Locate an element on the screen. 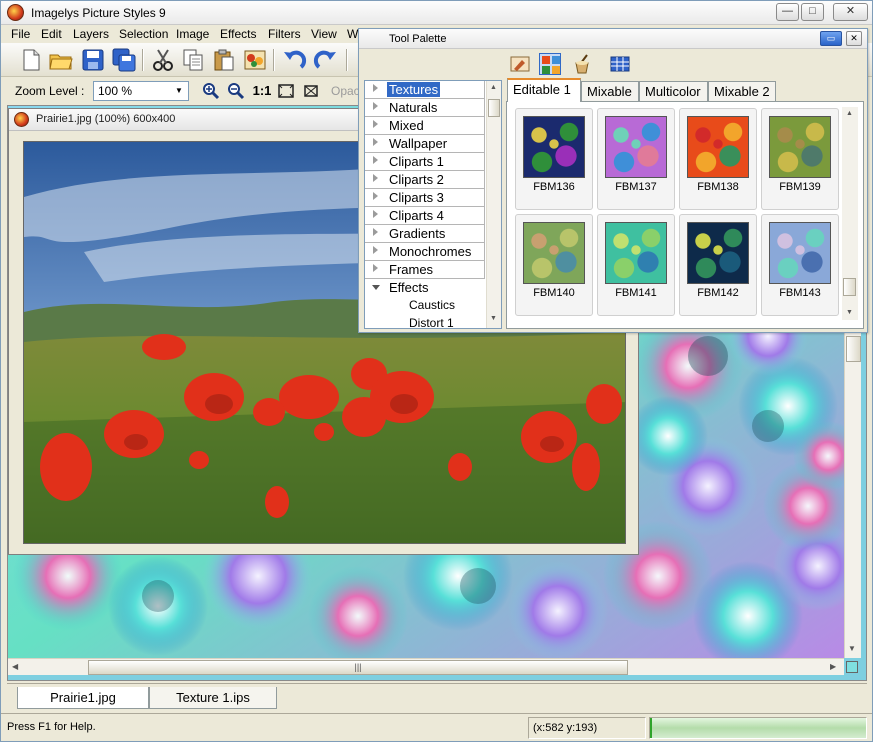 Image resolution: width=873 pixels, height=742 pixels. tool-palette-title-bar: Tool Palette ▭ ✕ is located at coordinates (613, 39).